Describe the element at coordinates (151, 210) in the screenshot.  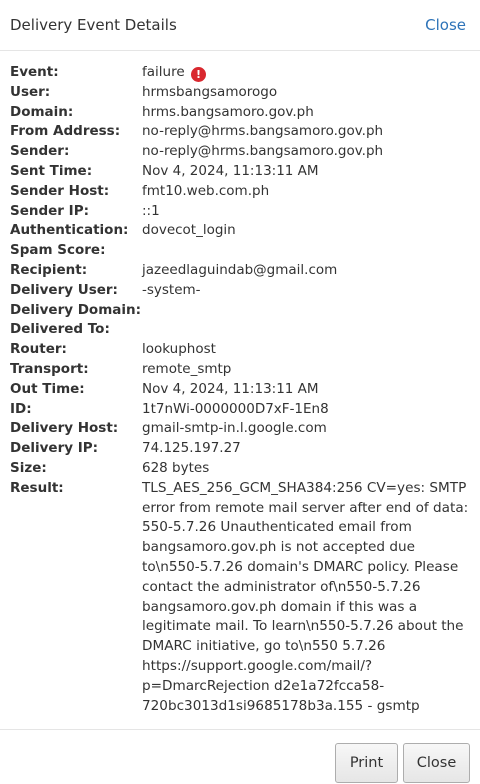
I see `detail-value: ::1` at that location.